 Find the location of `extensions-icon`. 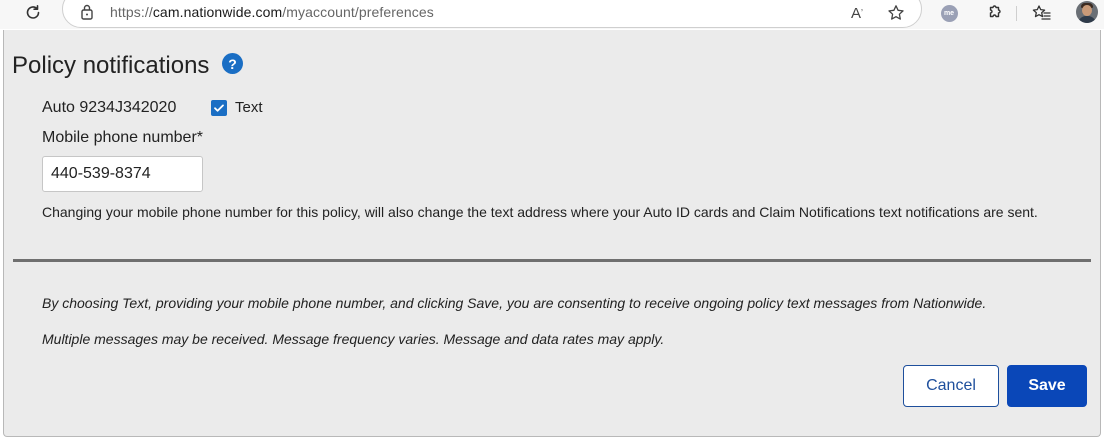

extensions-icon is located at coordinates (994, 13).